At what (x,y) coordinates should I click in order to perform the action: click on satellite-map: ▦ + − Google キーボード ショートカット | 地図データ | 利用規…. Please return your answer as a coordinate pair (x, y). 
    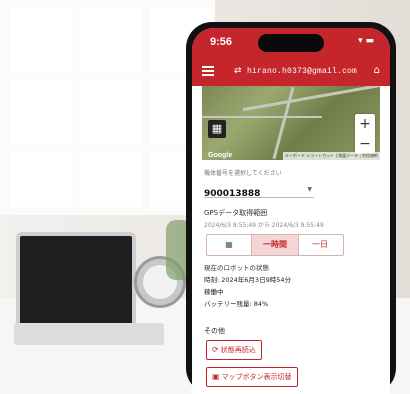
    Looking at the image, I should click on (291, 123).